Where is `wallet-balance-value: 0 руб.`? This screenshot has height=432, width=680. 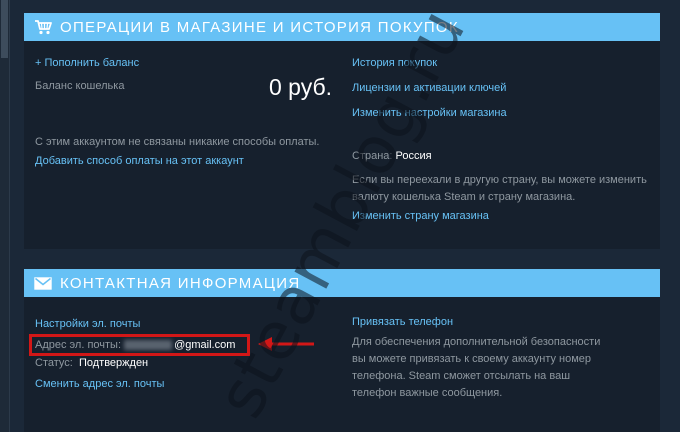 wallet-balance-value: 0 руб. is located at coordinates (301, 87).